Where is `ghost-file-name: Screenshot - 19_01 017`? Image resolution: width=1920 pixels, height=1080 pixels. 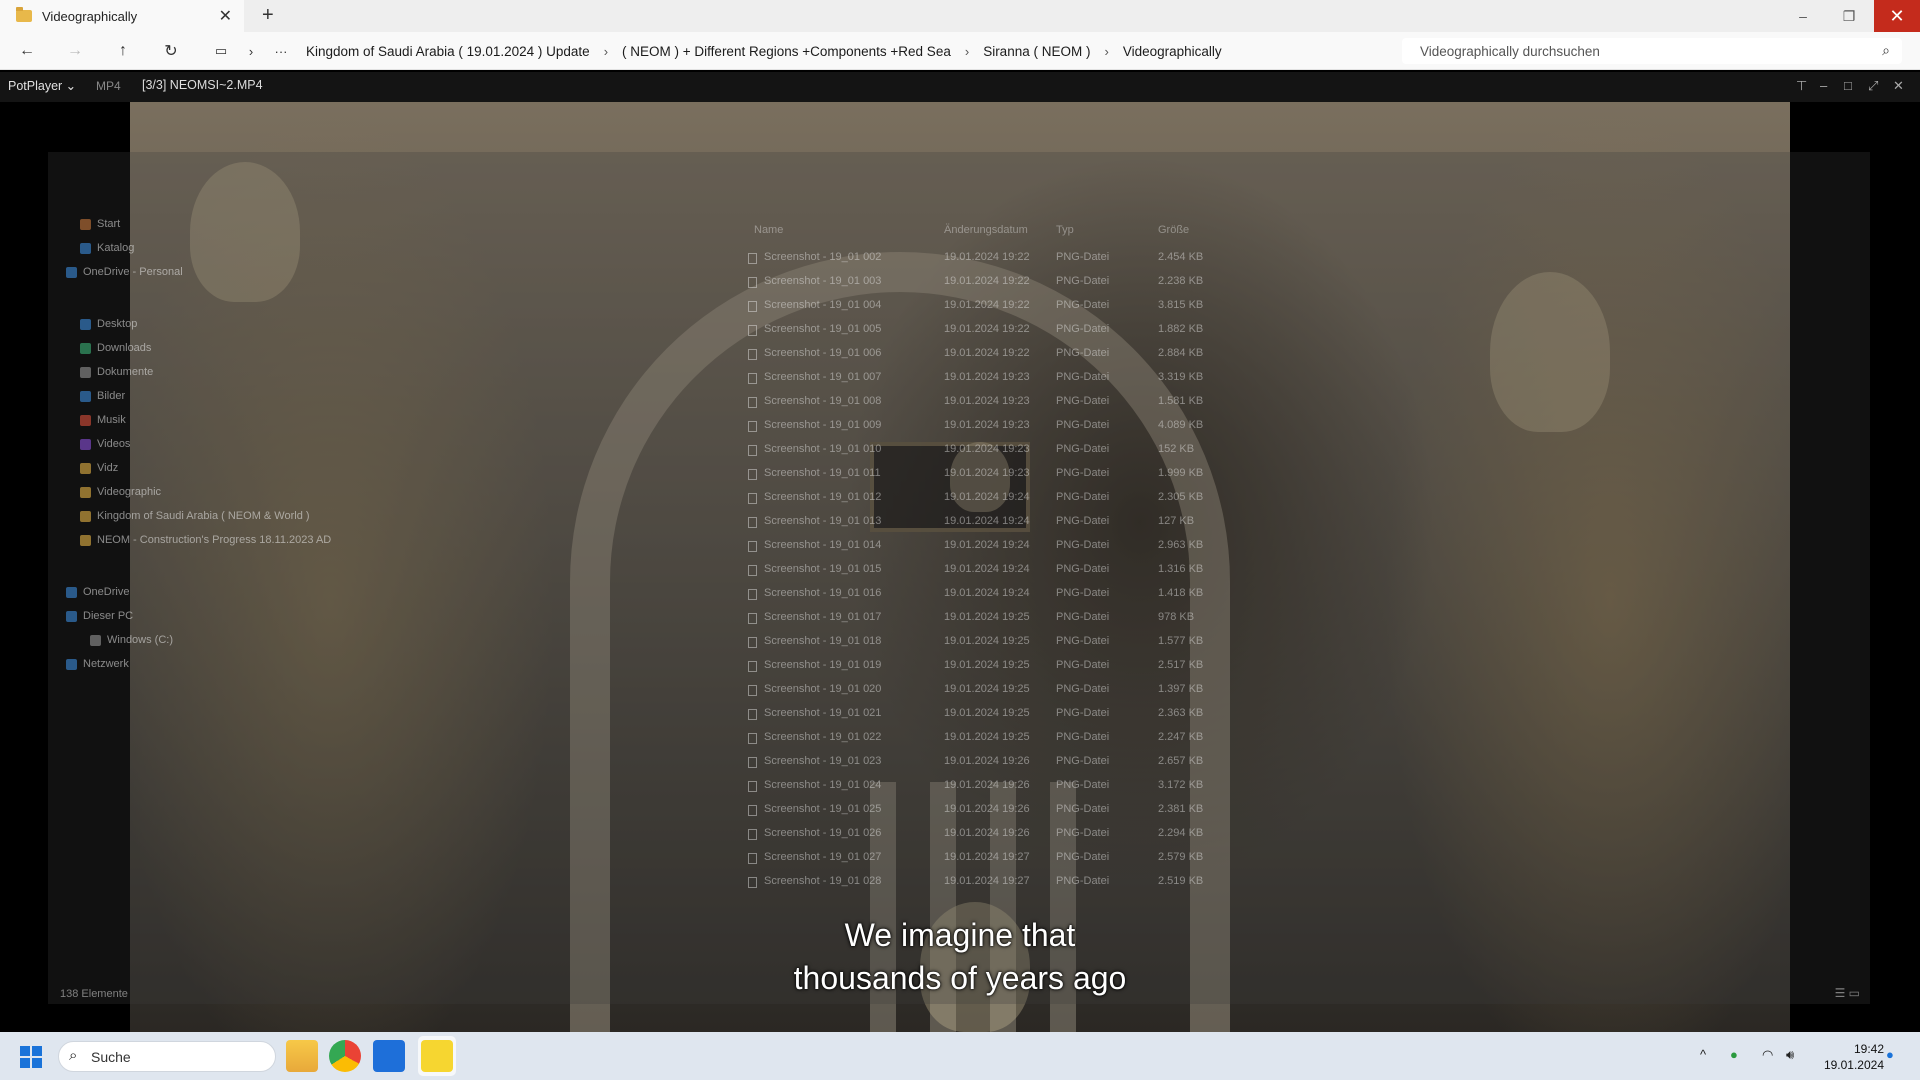 ghost-file-name: Screenshot - 19_01 017 is located at coordinates (823, 617).